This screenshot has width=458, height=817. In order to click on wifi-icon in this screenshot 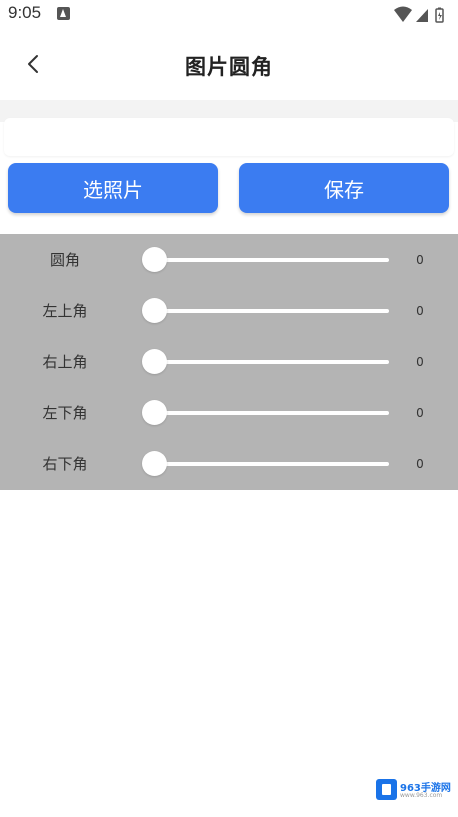, I will do `click(403, 14)`.